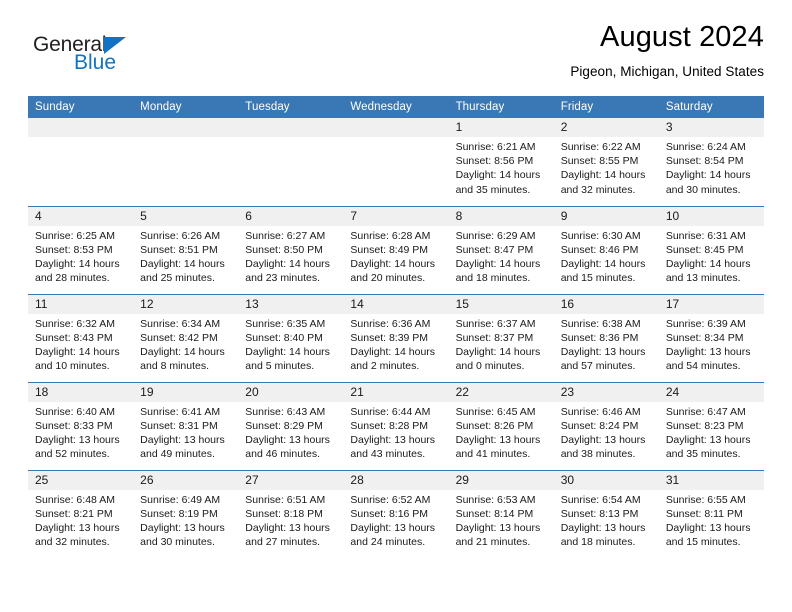 This screenshot has width=792, height=612. I want to click on day-number: 1, so click(501, 127).